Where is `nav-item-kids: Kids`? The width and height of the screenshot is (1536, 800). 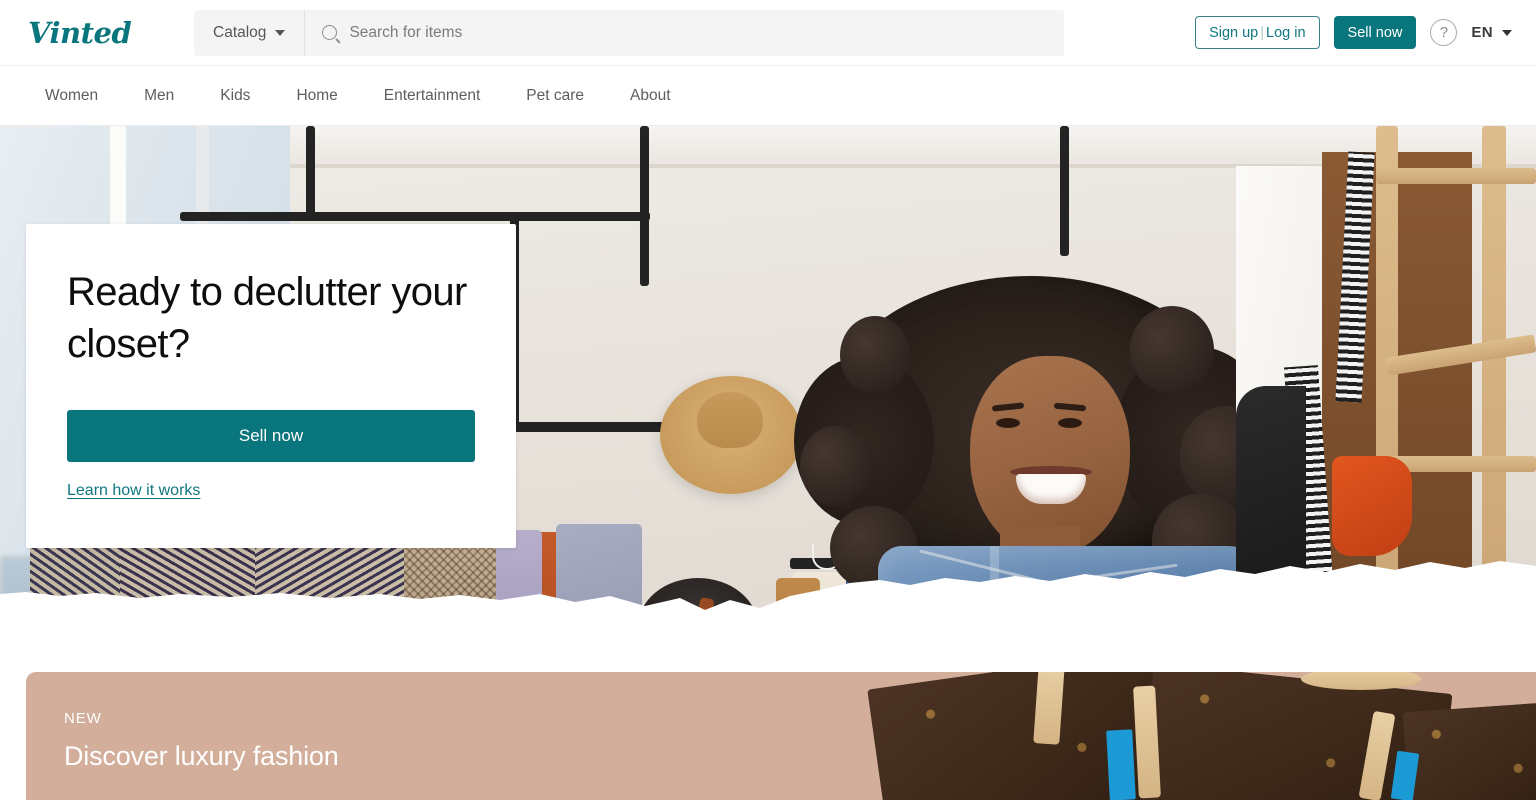
nav-item-kids: Kids is located at coordinates (235, 96).